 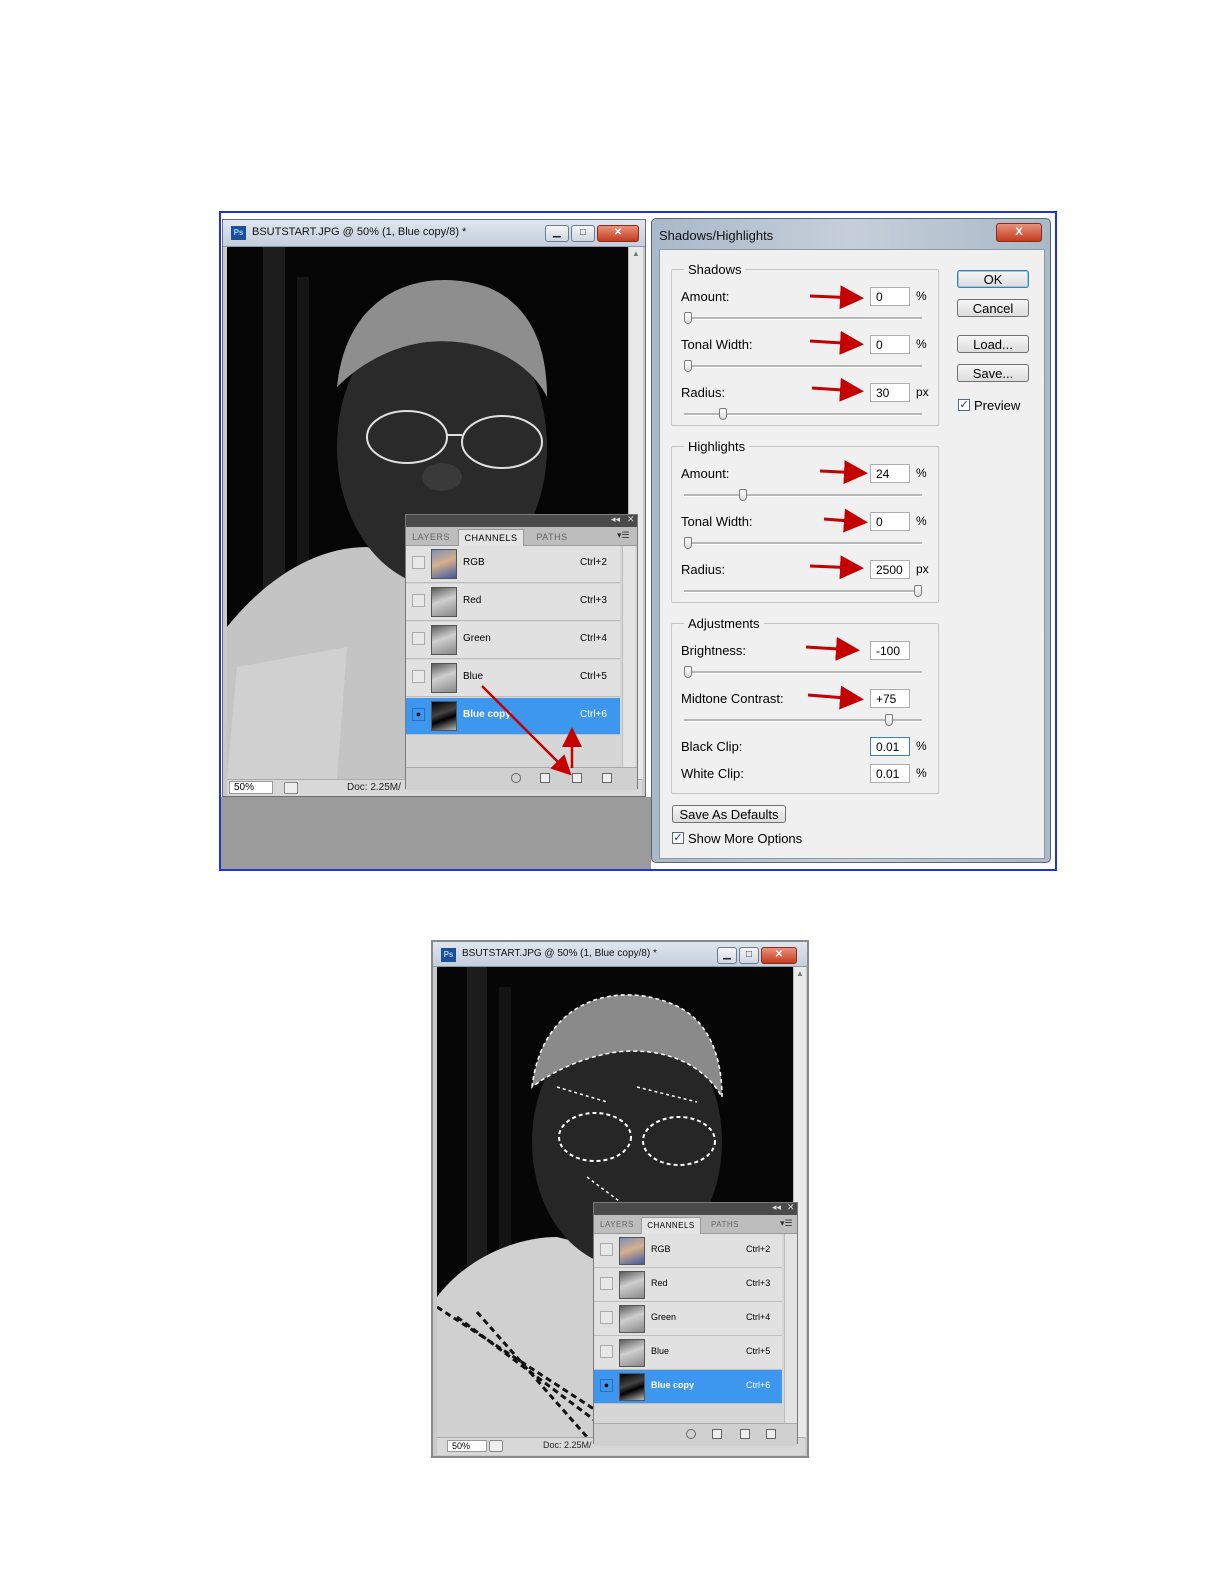 I want to click on cancel-button: Cancel, so click(x=993, y=308).